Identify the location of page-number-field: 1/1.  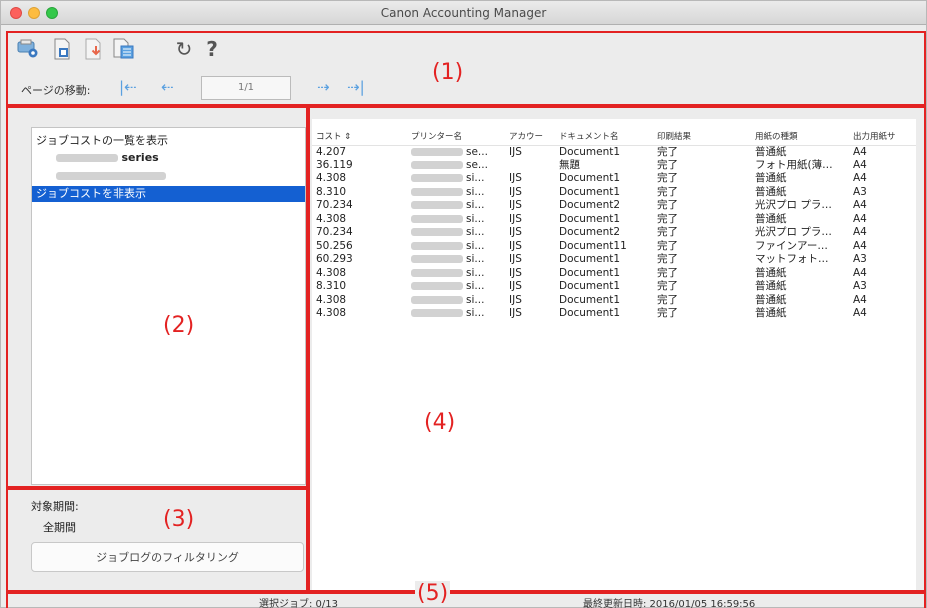
(246, 88).